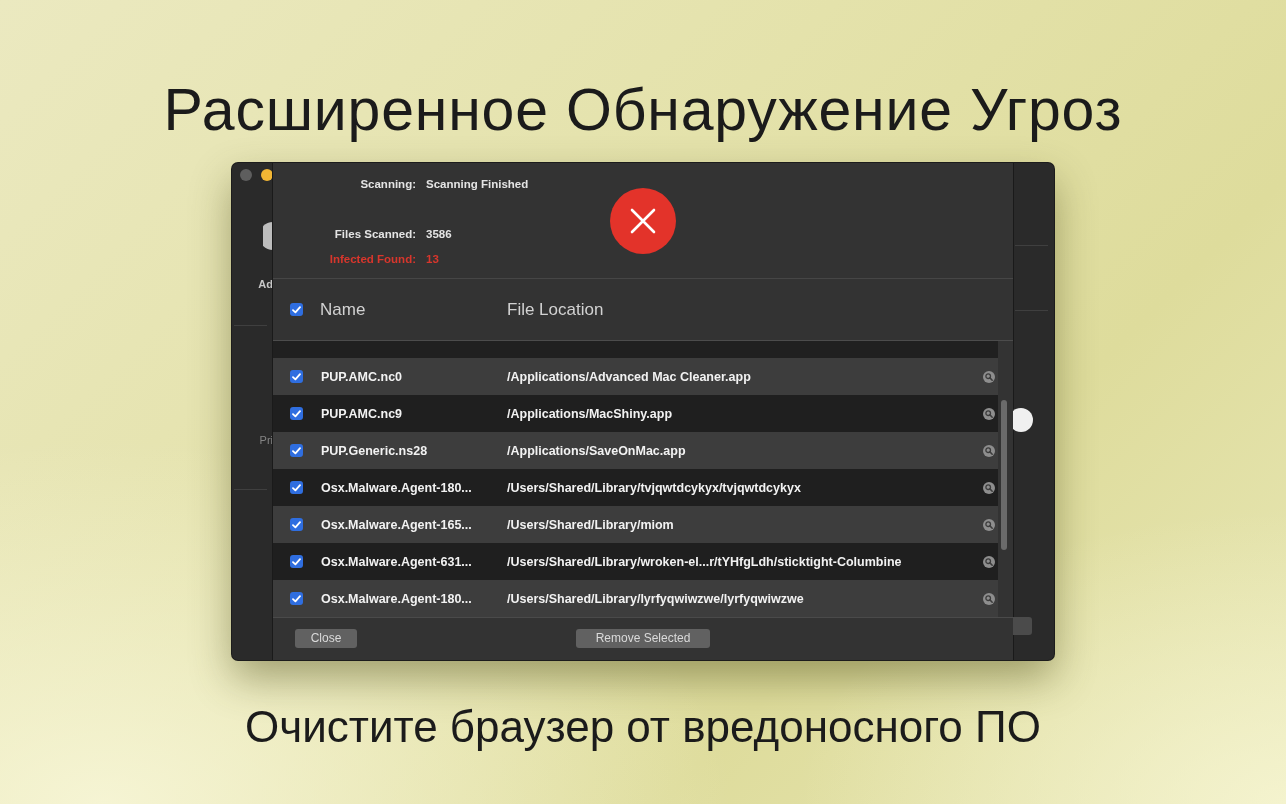 This screenshot has height=804, width=1286. I want to click on file-path: /Applications/SaveOnMac.app, so click(596, 450).